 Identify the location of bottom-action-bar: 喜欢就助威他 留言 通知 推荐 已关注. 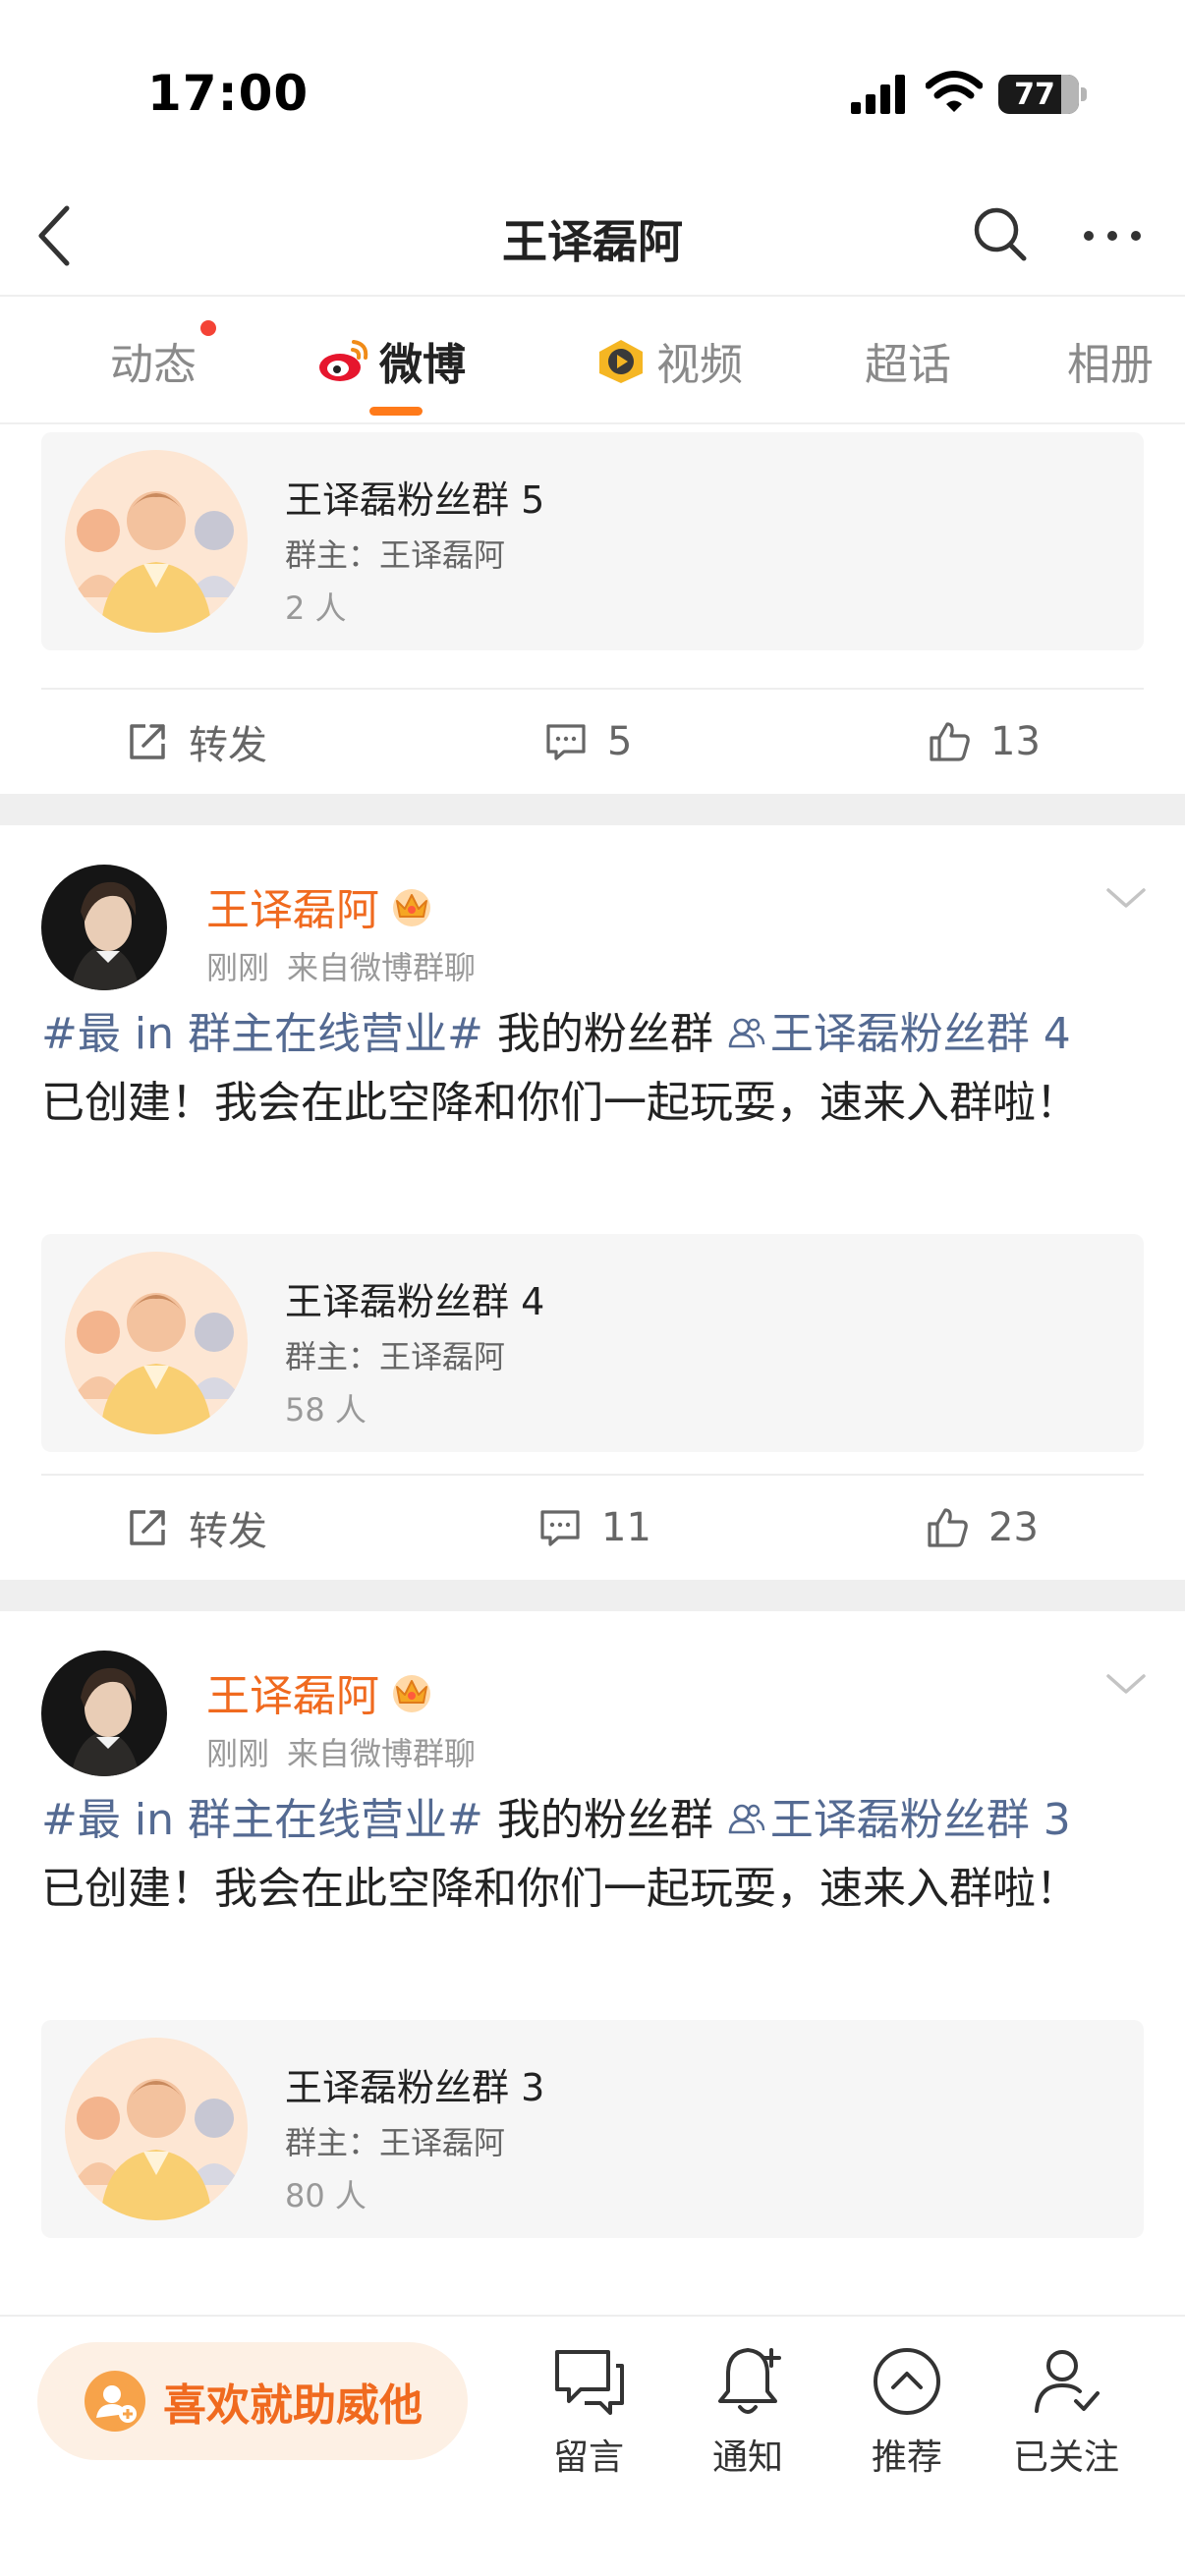
(592, 2445).